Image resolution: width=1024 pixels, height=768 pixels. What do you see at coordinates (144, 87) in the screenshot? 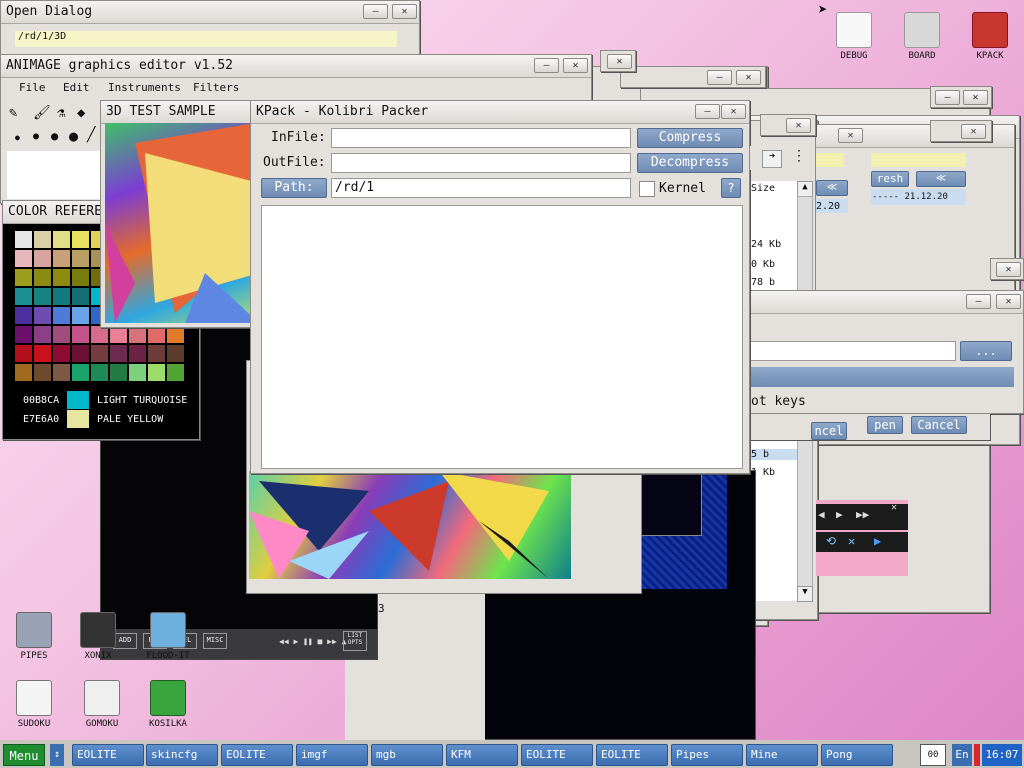
I see `menu-instruments: Instruments` at bounding box center [144, 87].